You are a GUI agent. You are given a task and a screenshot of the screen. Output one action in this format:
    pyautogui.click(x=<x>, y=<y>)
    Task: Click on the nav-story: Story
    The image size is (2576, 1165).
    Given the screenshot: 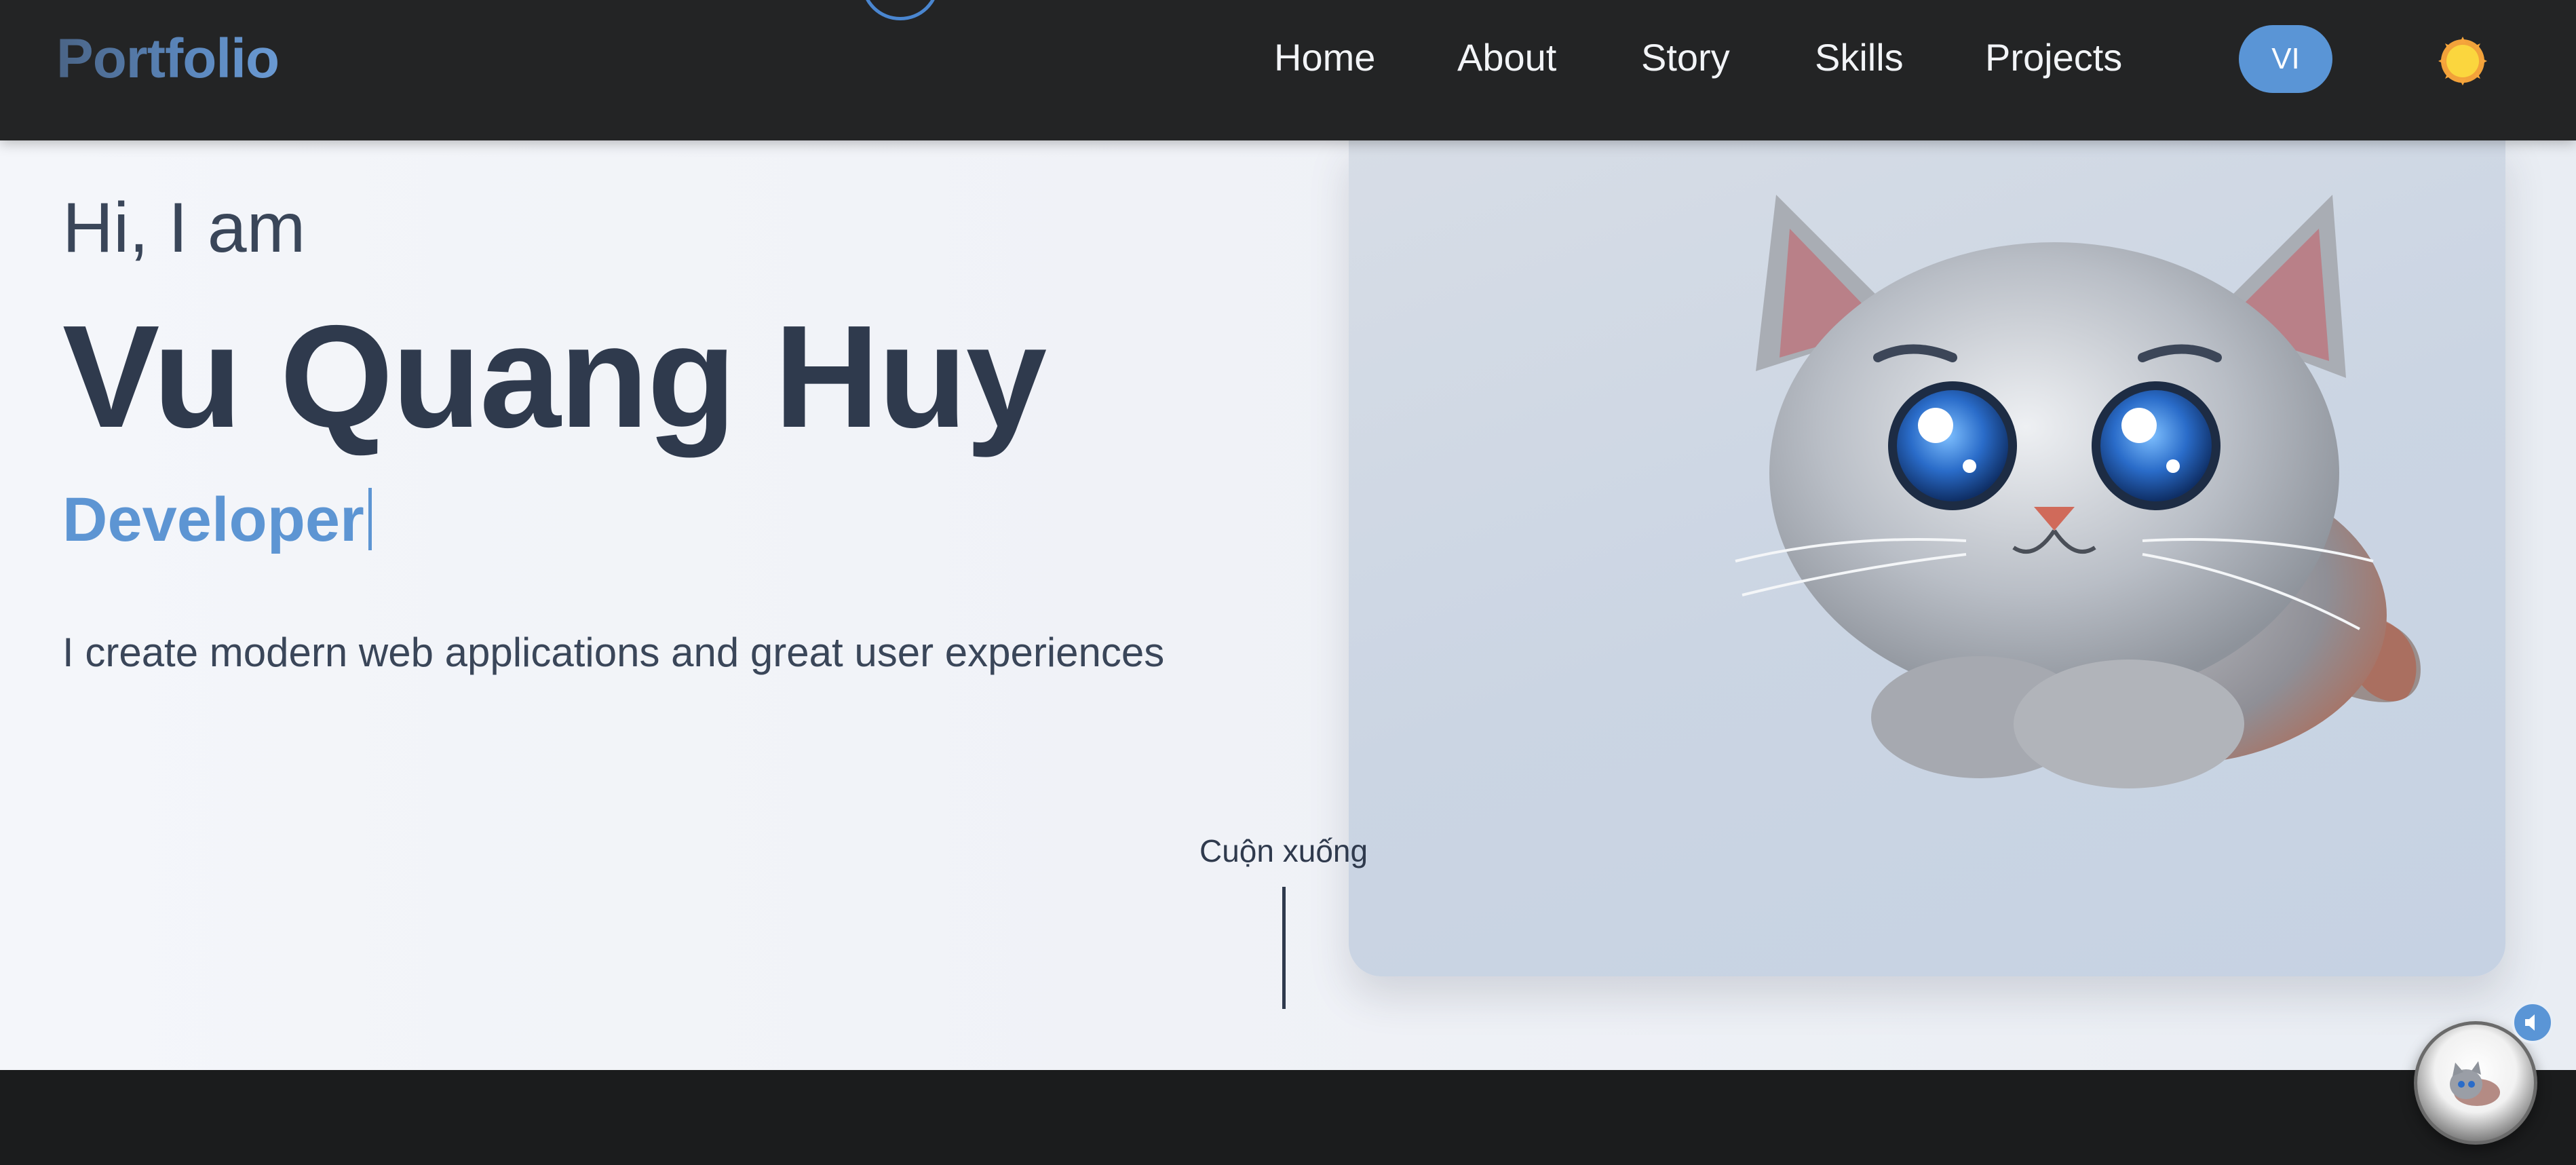 What is the action you would take?
    pyautogui.click(x=1686, y=57)
    